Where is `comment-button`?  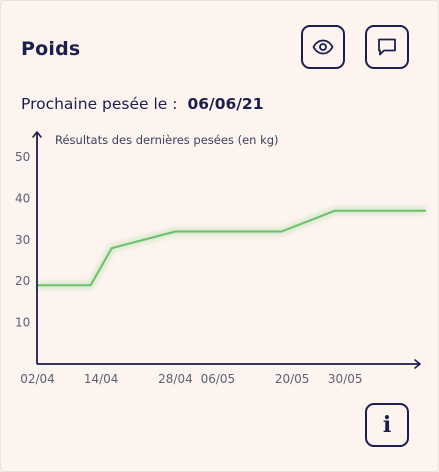 comment-button is located at coordinates (387, 47).